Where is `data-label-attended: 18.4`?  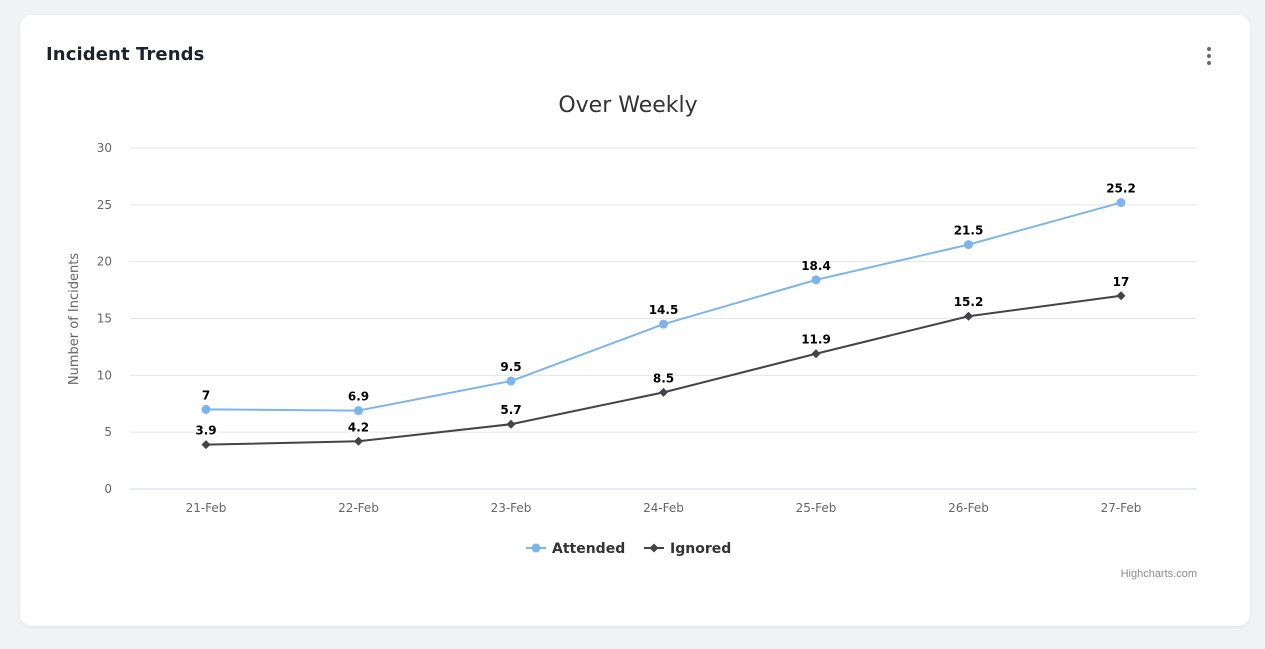
data-label-attended: 18.4 is located at coordinates (816, 266).